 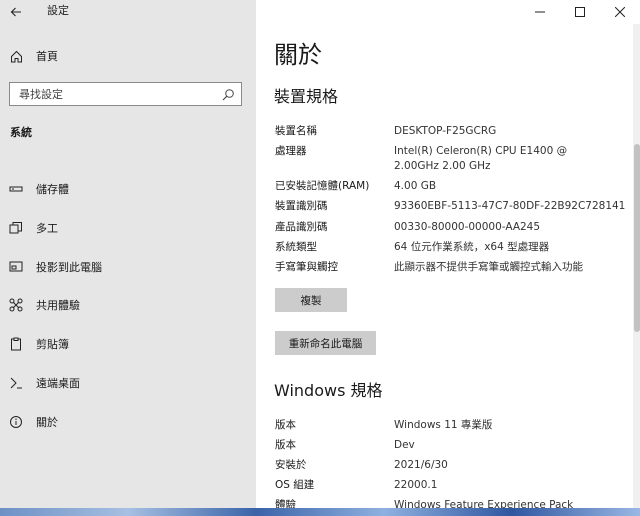 What do you see at coordinates (291, 465) in the screenshot?
I see `spec-label: 安裝於` at bounding box center [291, 465].